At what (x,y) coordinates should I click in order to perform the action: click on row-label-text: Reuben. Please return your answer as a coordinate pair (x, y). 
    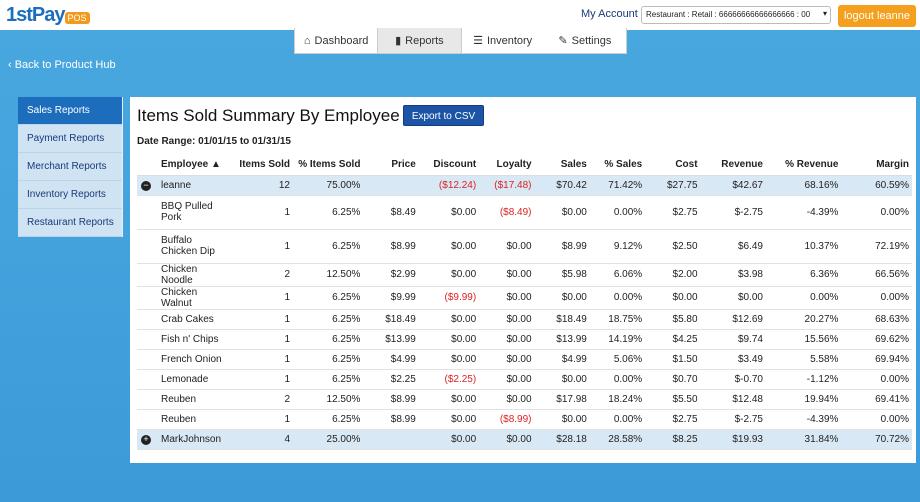
    Looking at the image, I should click on (179, 419).